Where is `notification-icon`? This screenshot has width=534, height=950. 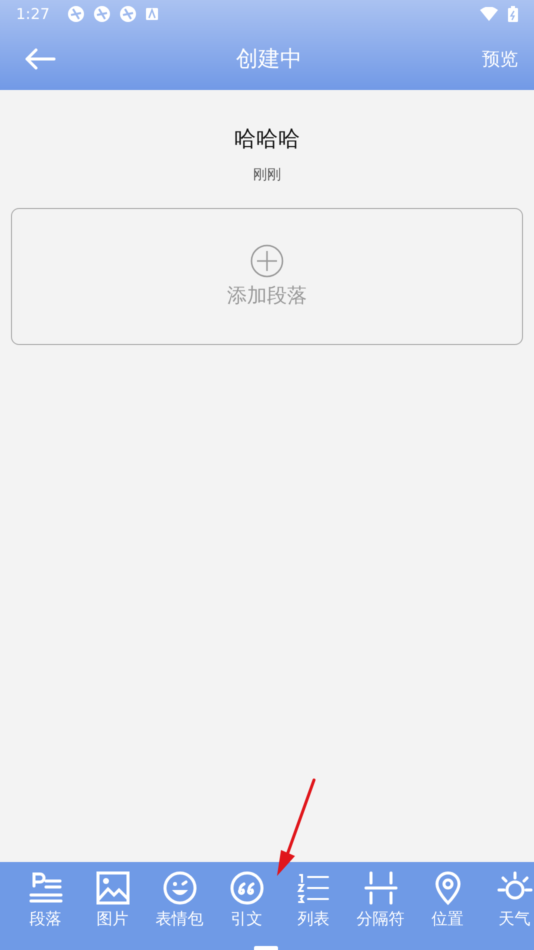 notification-icon is located at coordinates (152, 14).